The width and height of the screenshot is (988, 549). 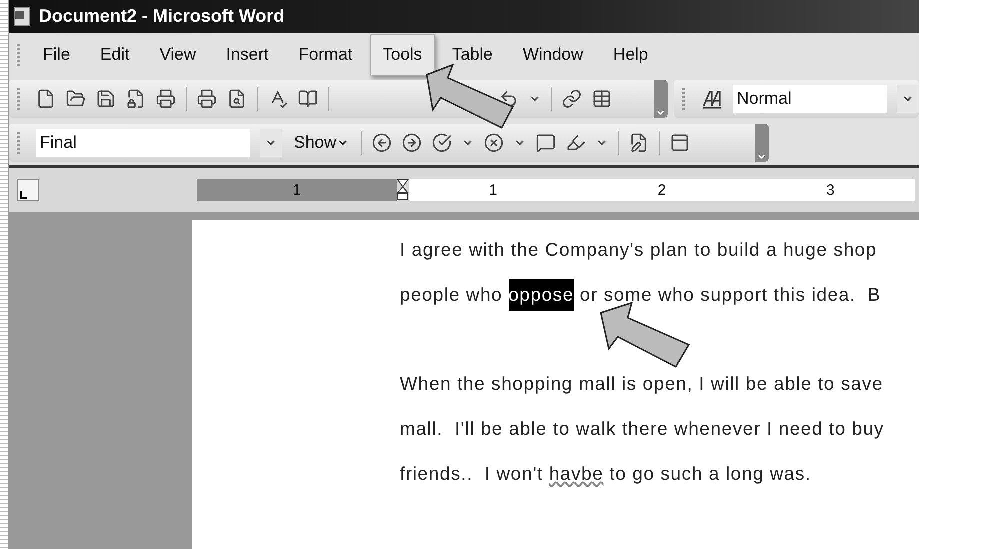 I want to click on tab-stop-button, so click(x=28, y=190).